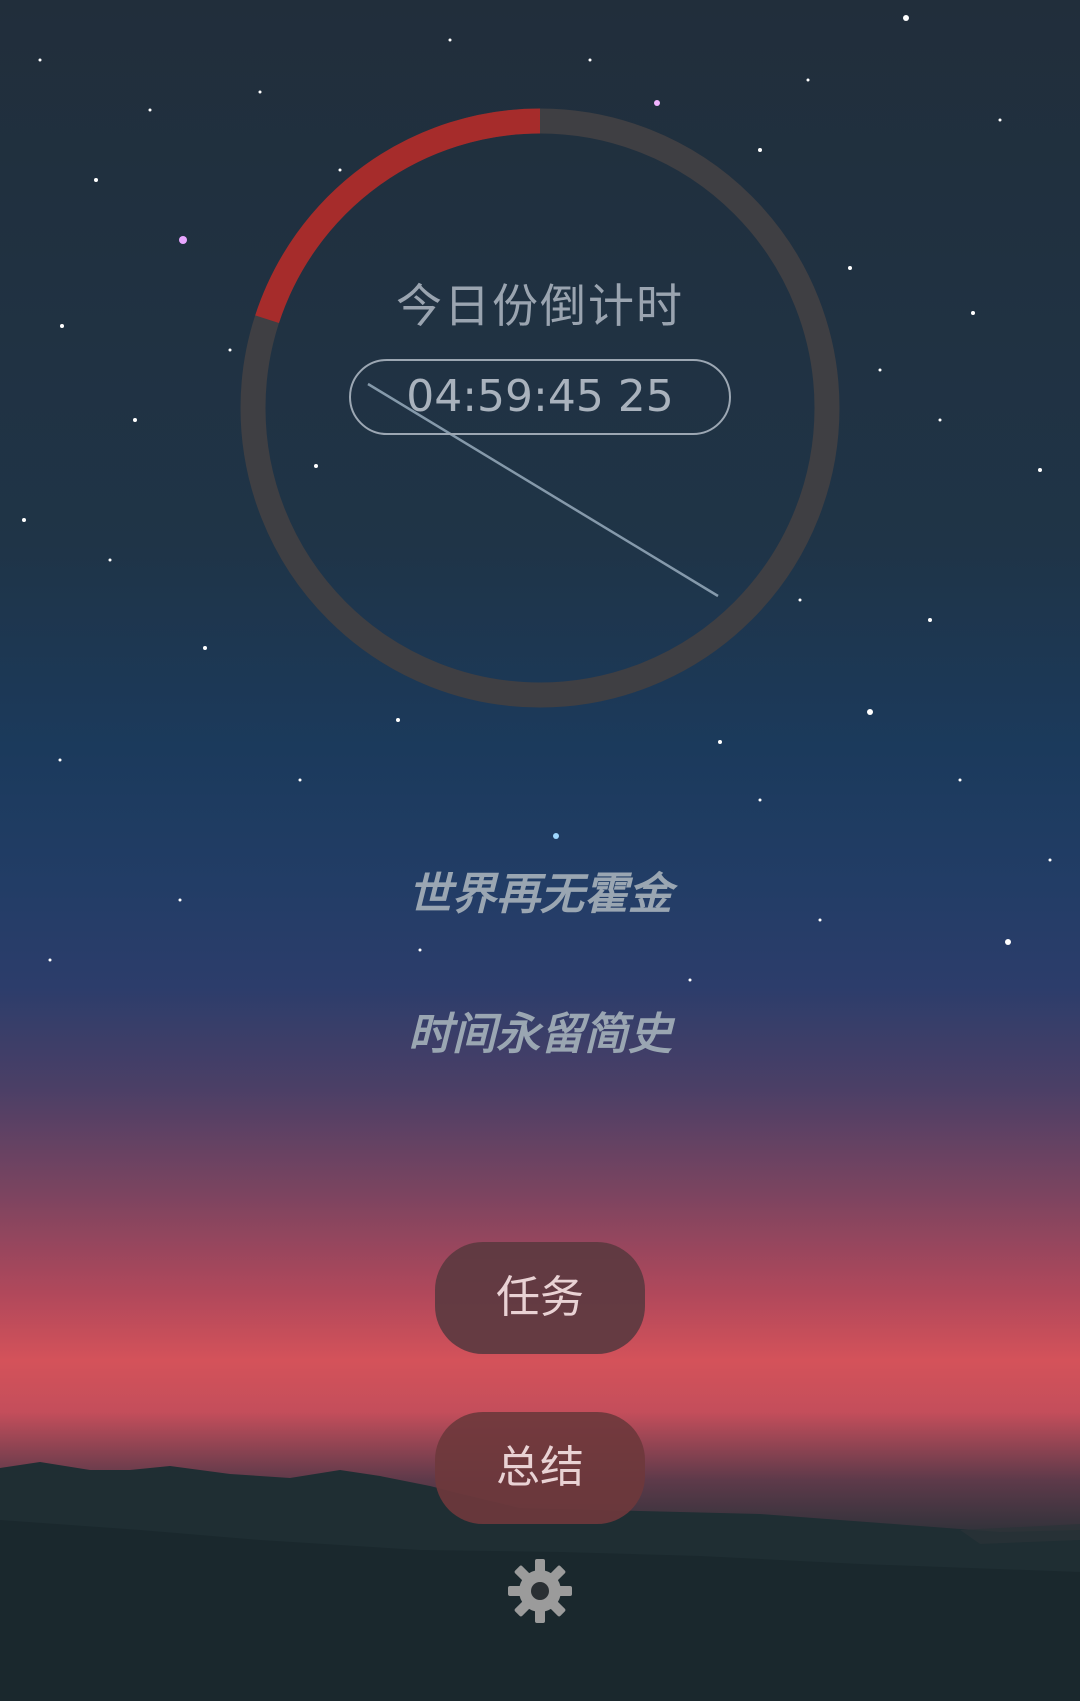 The image size is (1080, 1701). Describe the element at coordinates (540, 397) in the screenshot. I see `countdown-time: 04:59:45 25` at that location.